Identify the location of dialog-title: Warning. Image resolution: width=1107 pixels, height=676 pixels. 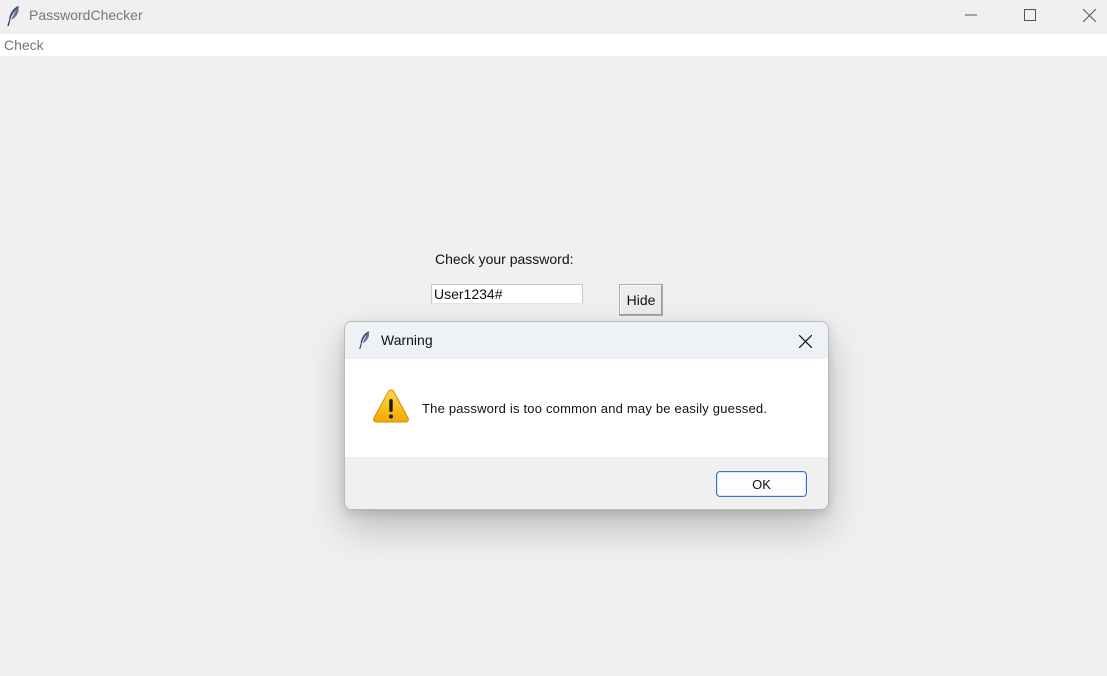
(407, 340).